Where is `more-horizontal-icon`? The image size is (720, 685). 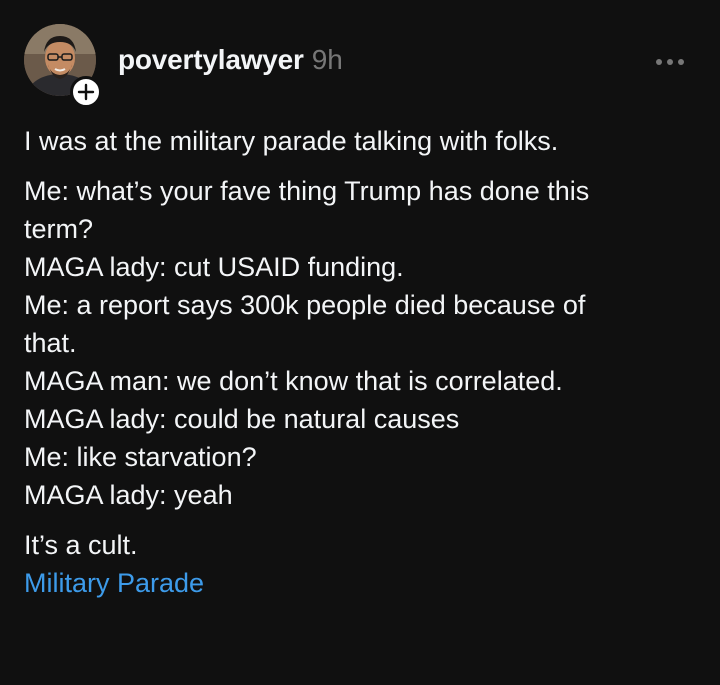
more-horizontal-icon is located at coordinates (659, 62).